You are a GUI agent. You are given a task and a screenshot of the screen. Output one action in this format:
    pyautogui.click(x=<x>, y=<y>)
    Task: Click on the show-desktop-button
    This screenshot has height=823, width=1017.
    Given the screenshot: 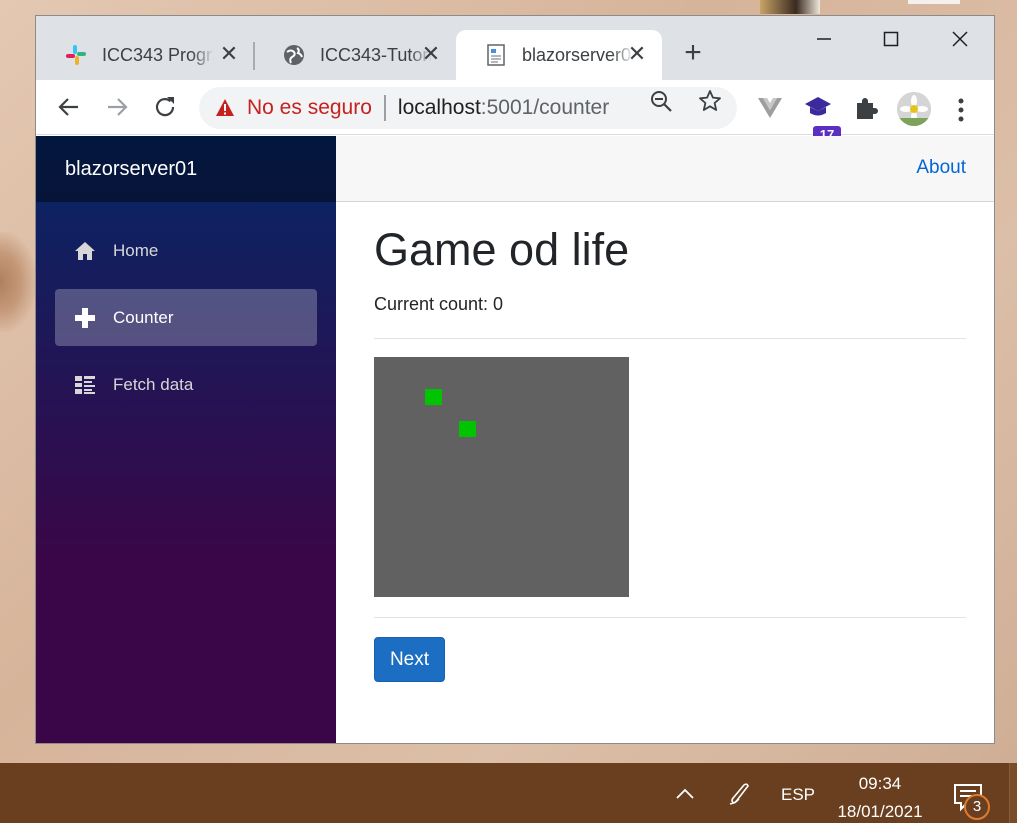 What is the action you would take?
    pyautogui.click(x=1013, y=793)
    